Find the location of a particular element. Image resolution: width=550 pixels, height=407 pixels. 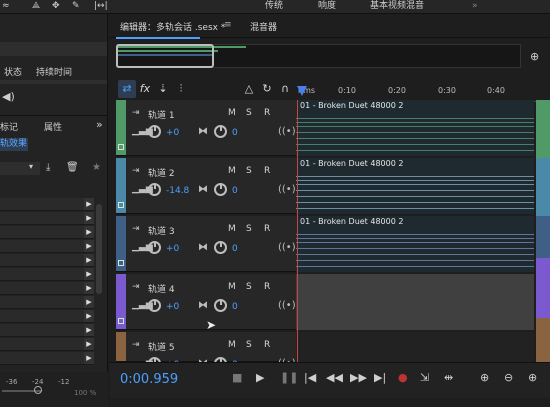

current-time: 0:00.959 is located at coordinates (149, 379).